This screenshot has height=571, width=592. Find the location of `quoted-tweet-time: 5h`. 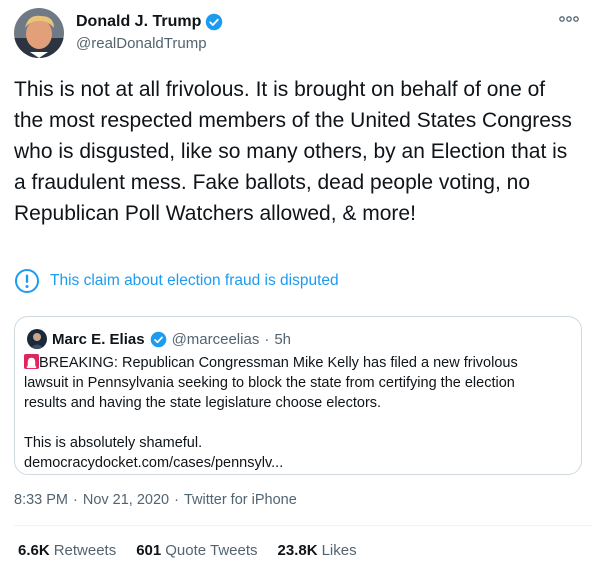

quoted-tweet-time: 5h is located at coordinates (282, 339).